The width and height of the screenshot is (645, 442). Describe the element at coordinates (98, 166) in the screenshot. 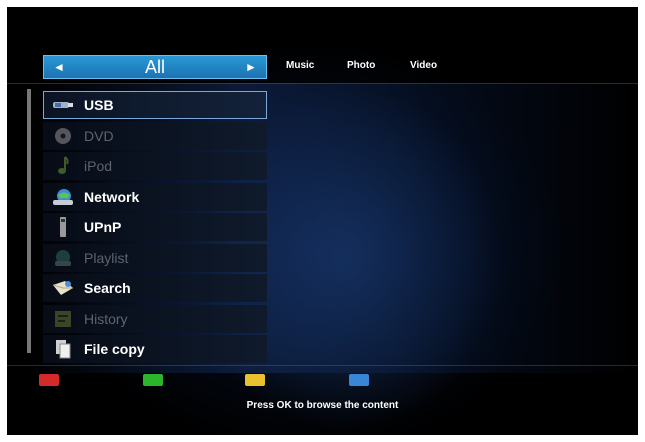

I see `menu-item-label: iPod` at that location.